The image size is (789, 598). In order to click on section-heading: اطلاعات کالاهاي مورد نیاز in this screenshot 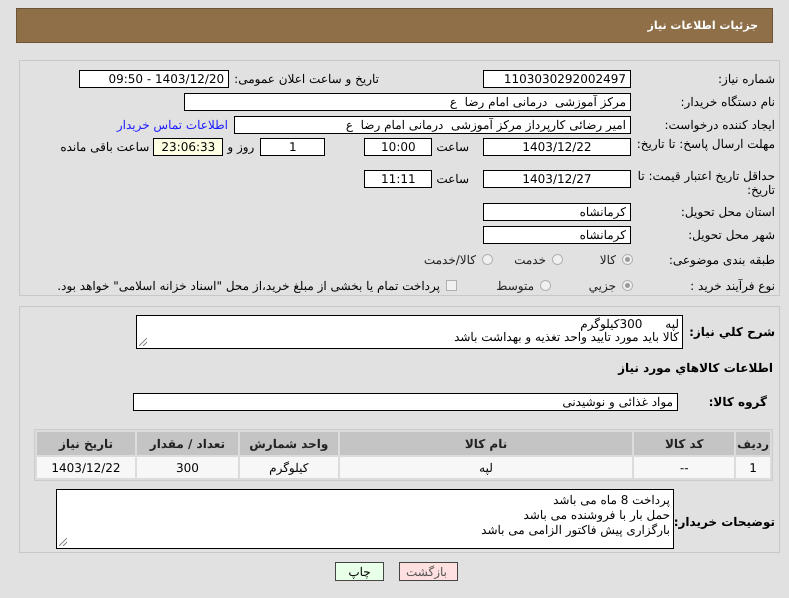, I will do `click(694, 369)`.